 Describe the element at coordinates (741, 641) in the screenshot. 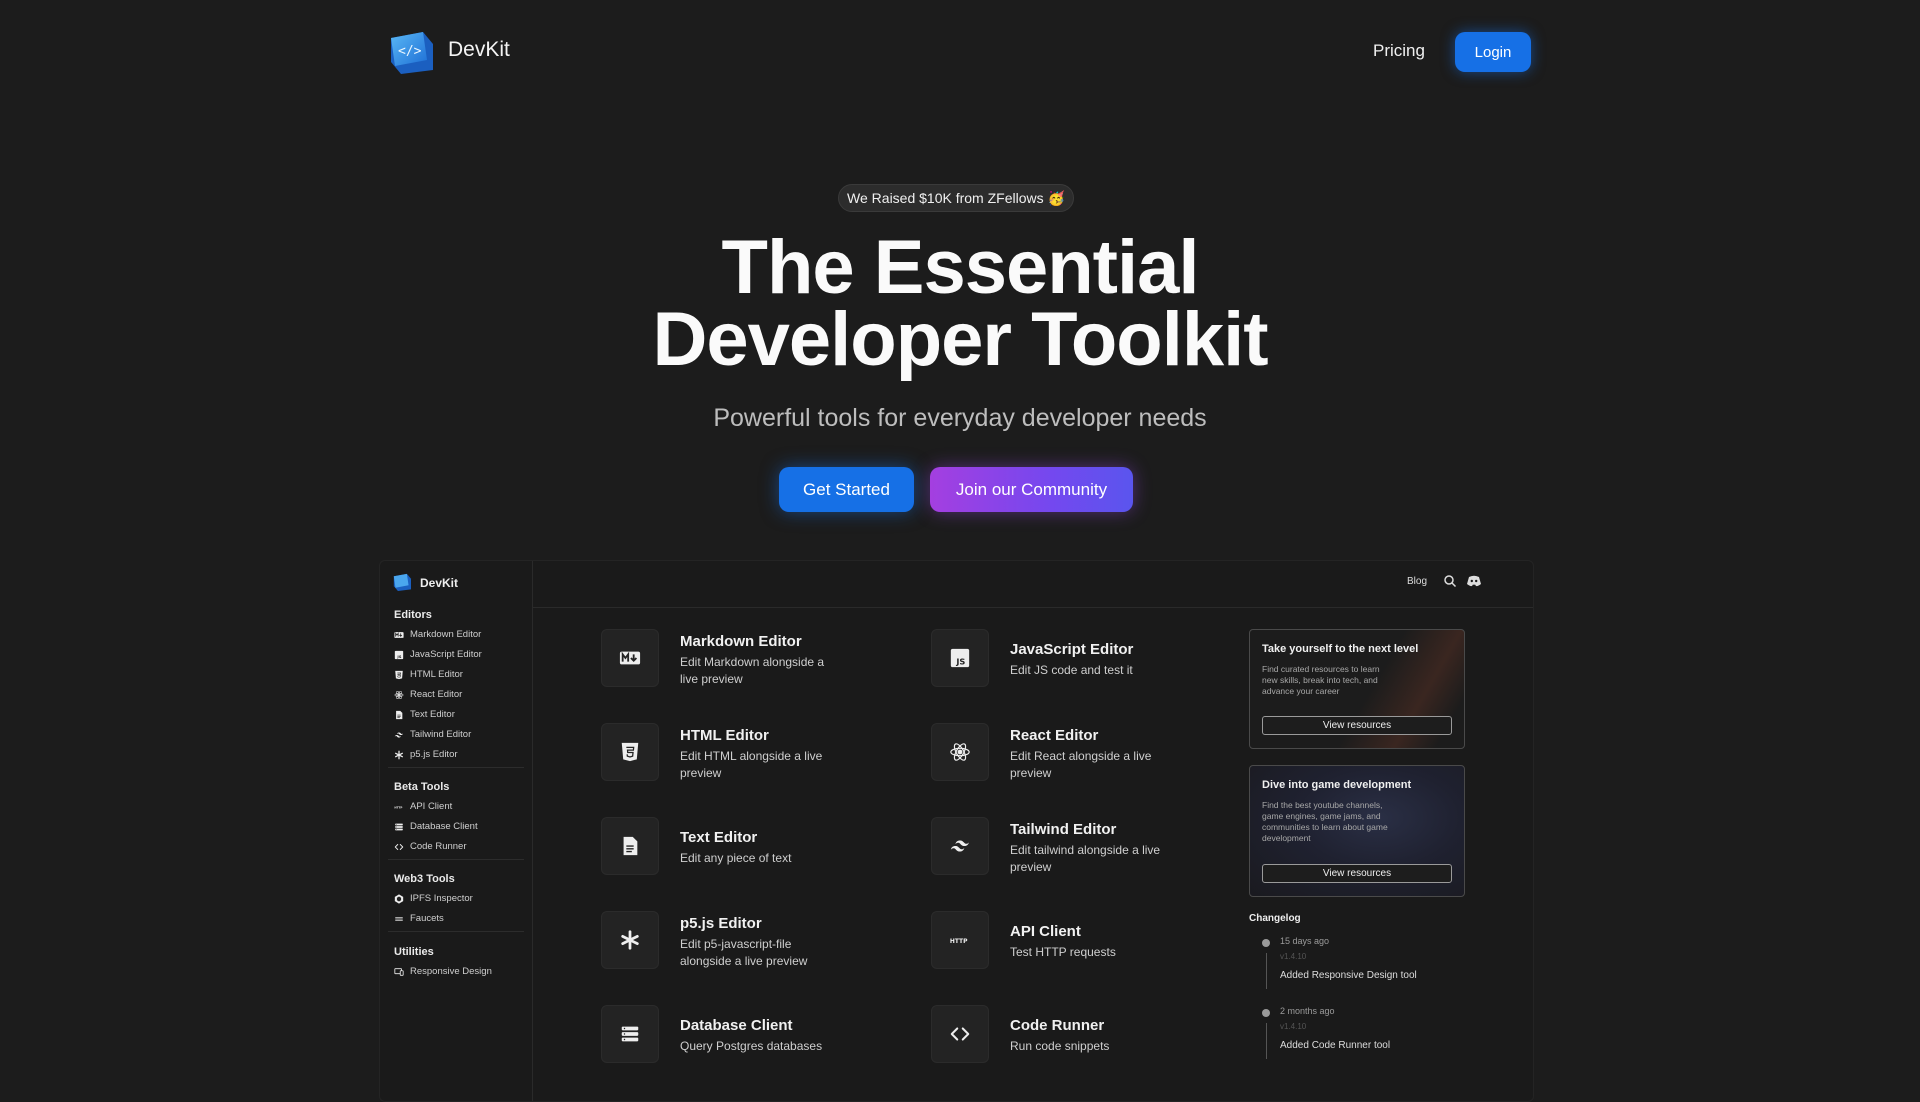

I see `tool-title-markdown-editor: Markdown Editor` at that location.